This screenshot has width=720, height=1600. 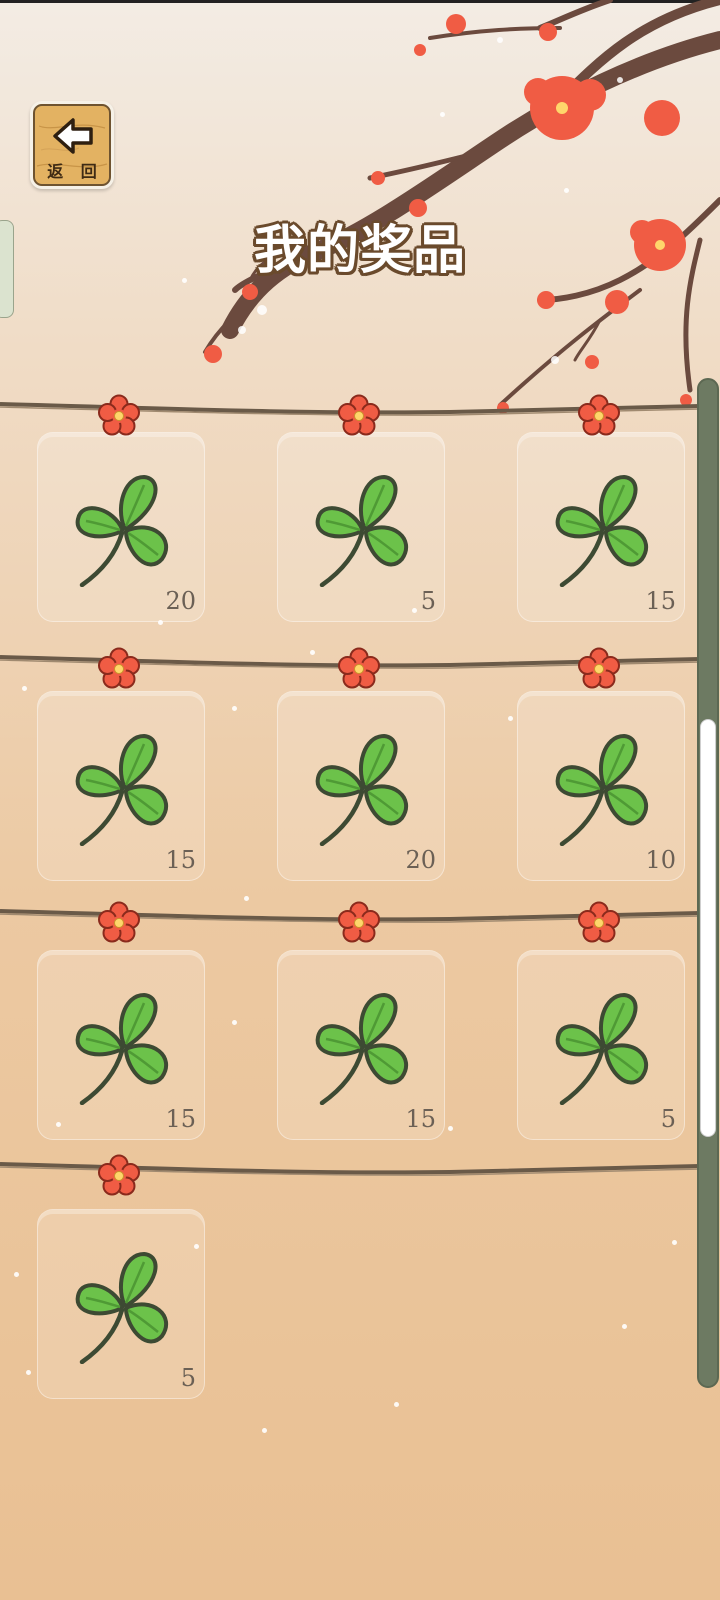 I want to click on page-title: 我的奖品, so click(x=359, y=251).